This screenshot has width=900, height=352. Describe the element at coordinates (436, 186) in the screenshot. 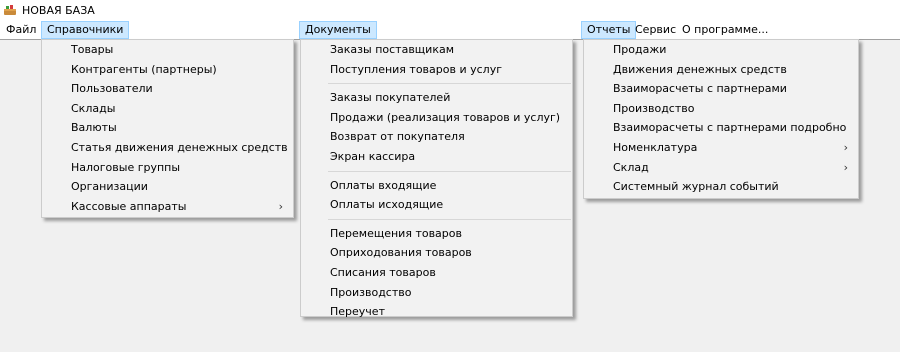

I see `menu-item-incoming-payments: Оплаты входящие` at that location.